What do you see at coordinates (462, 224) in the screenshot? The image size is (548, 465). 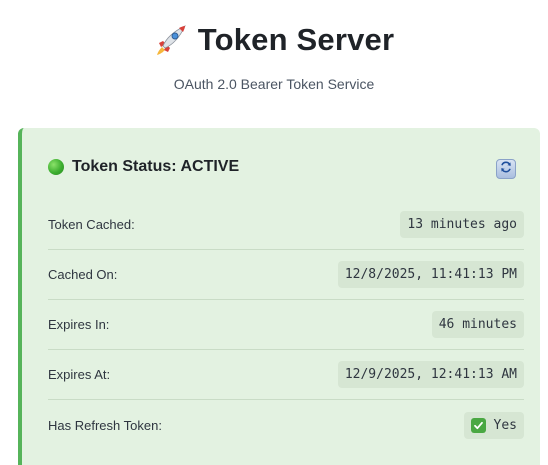 I see `token-cached-value: 13 minutes ago` at bounding box center [462, 224].